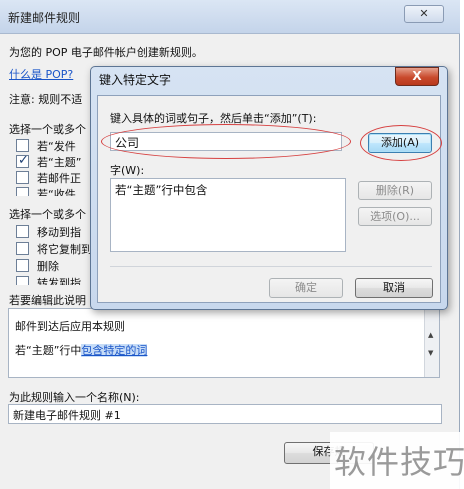 This screenshot has width=464, height=489. I want to click on action-label: 转发到指, so click(59, 281).